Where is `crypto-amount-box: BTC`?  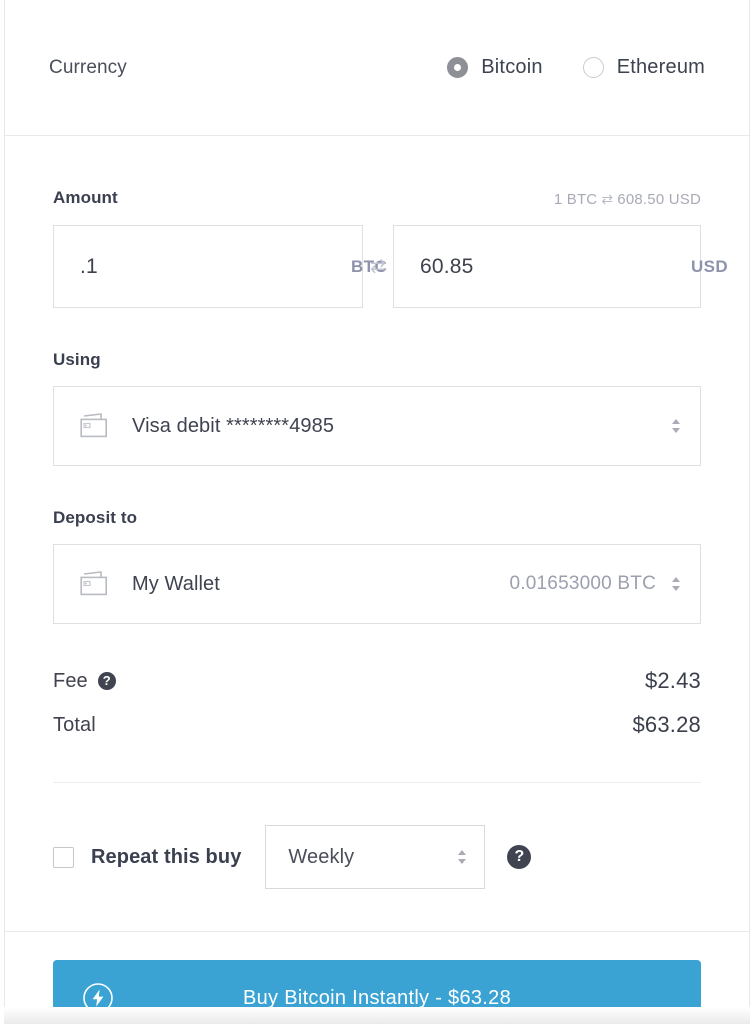 crypto-amount-box: BTC is located at coordinates (220, 266).